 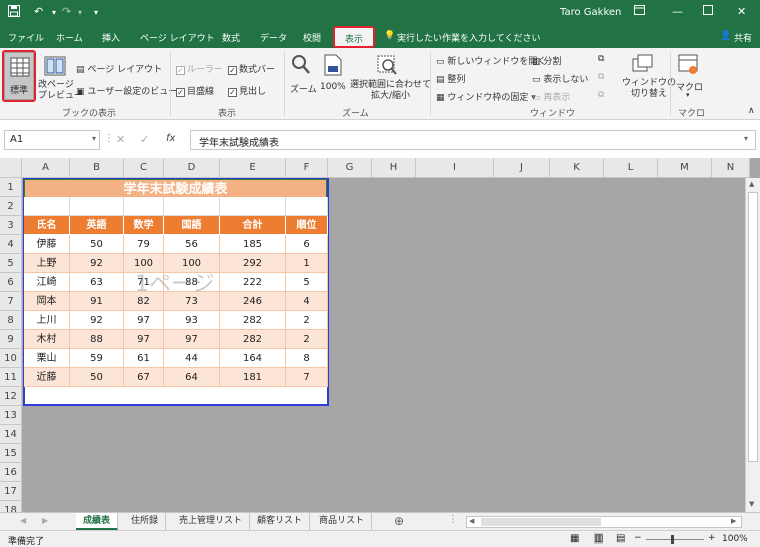 I want to click on redo-dropdown-icon: ▾, so click(x=80, y=12).